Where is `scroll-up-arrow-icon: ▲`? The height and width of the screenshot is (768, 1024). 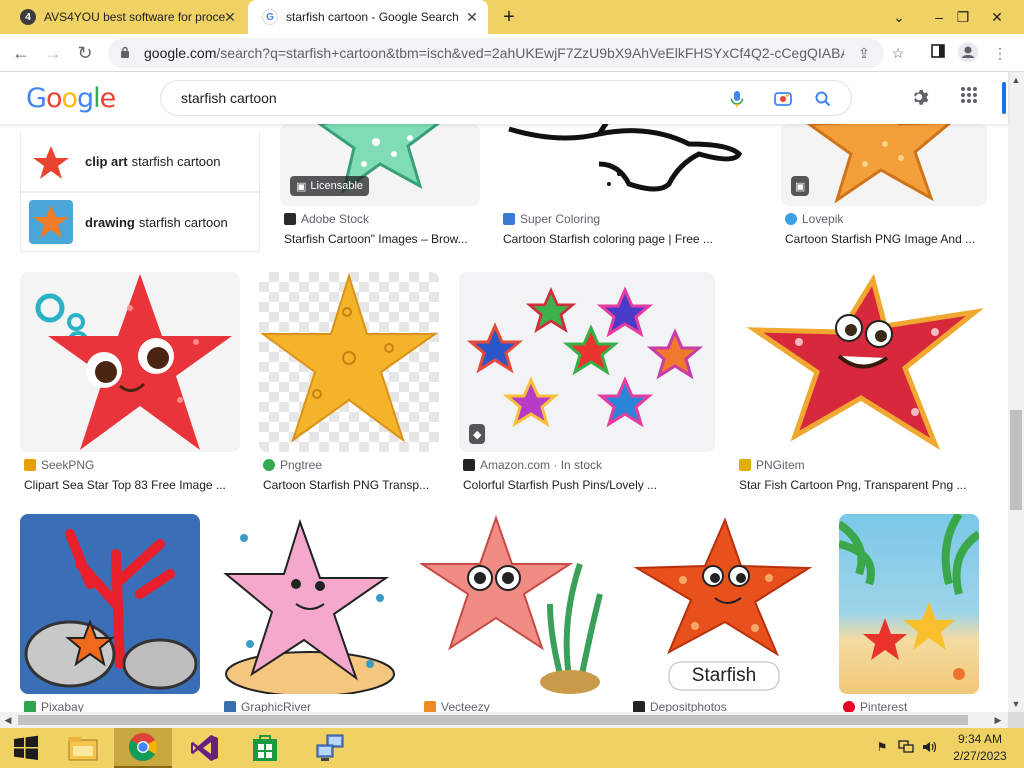 scroll-up-arrow-icon: ▲ is located at coordinates (1016, 80).